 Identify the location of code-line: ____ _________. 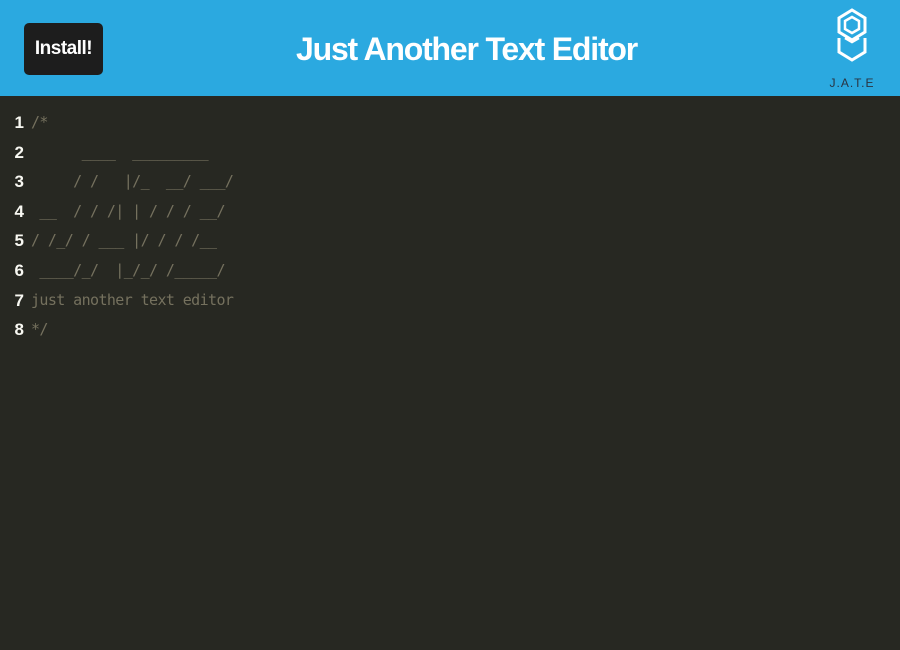
(461, 153).